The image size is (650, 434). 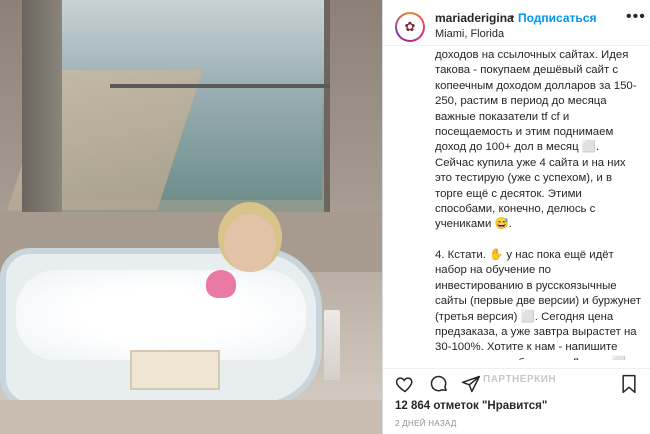 I want to click on floor, so click(x=191, y=417).